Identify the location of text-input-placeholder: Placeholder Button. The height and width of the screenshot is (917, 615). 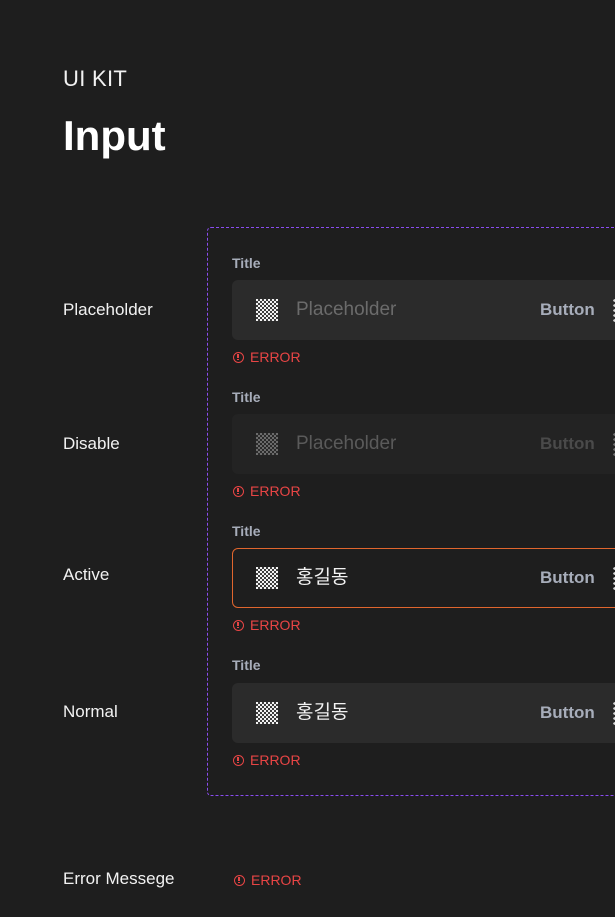
(423, 310).